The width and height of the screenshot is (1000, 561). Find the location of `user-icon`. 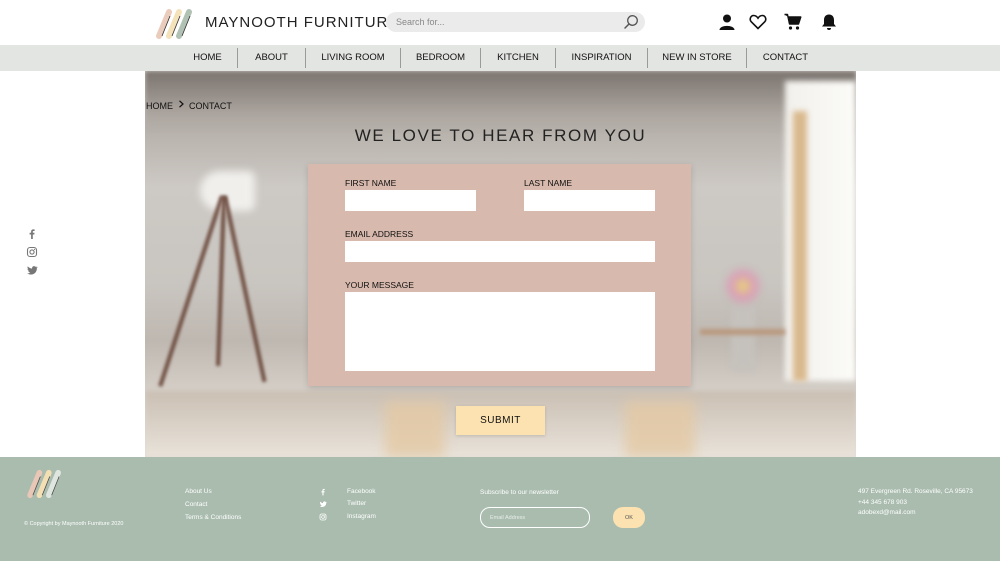

user-icon is located at coordinates (727, 22).